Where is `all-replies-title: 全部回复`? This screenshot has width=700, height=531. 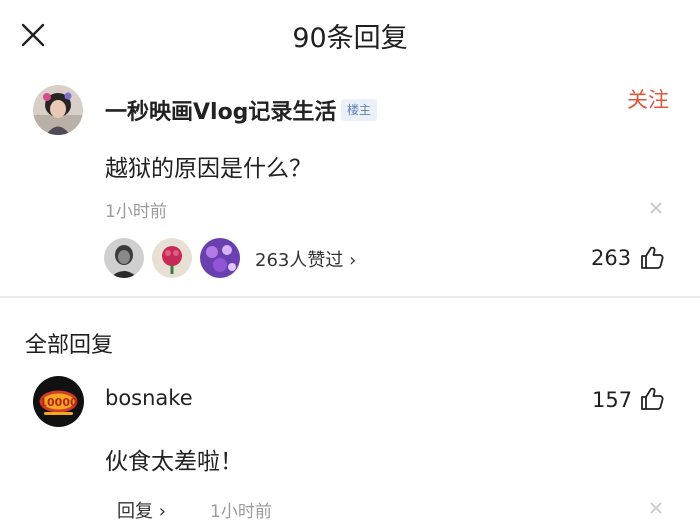 all-replies-title: 全部回复 is located at coordinates (69, 345).